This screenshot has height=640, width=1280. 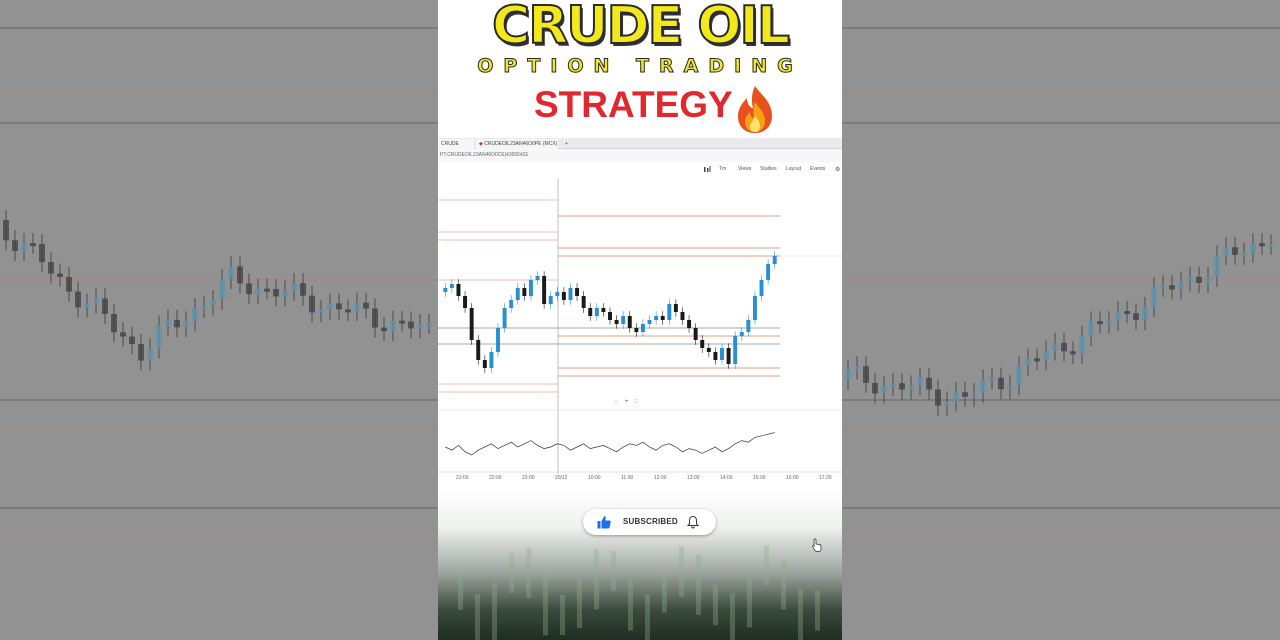 I want to click on x-tick-label: 12:00, so click(x=660, y=478).